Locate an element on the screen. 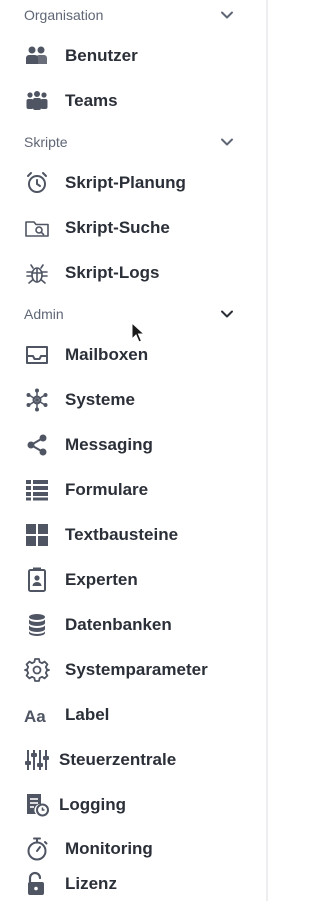 The width and height of the screenshot is (320, 903). sidebar-item-lizenz: Lizenz is located at coordinates (134, 884).